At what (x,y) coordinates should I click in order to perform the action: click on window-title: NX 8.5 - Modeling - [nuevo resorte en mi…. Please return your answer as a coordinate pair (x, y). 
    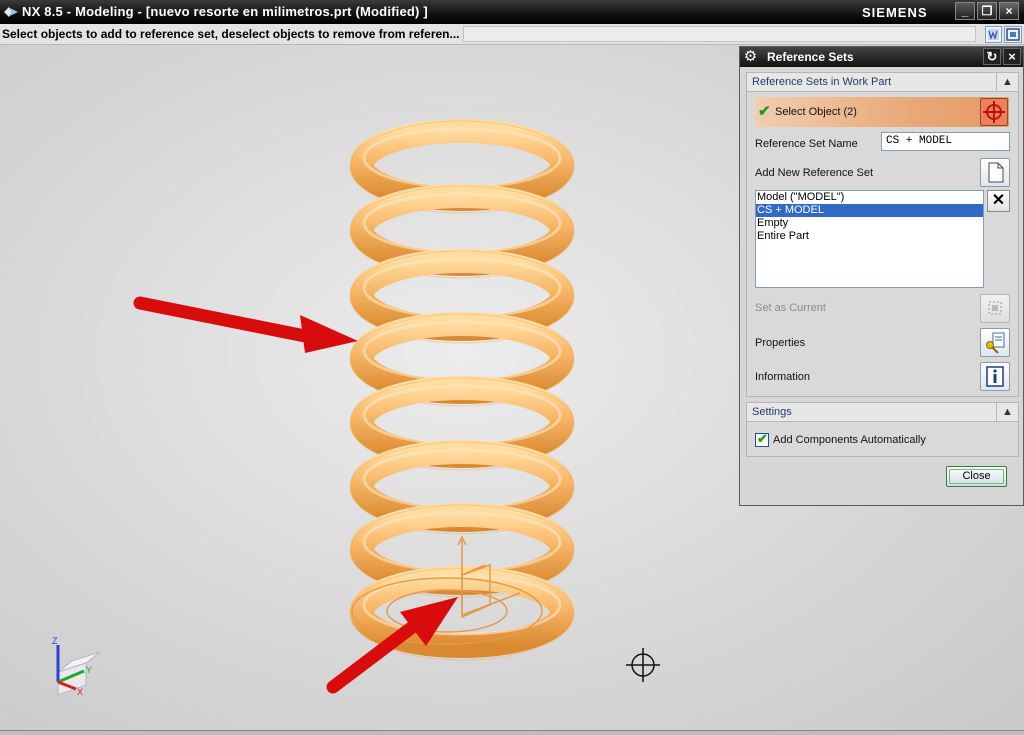
    Looking at the image, I should click on (225, 11).